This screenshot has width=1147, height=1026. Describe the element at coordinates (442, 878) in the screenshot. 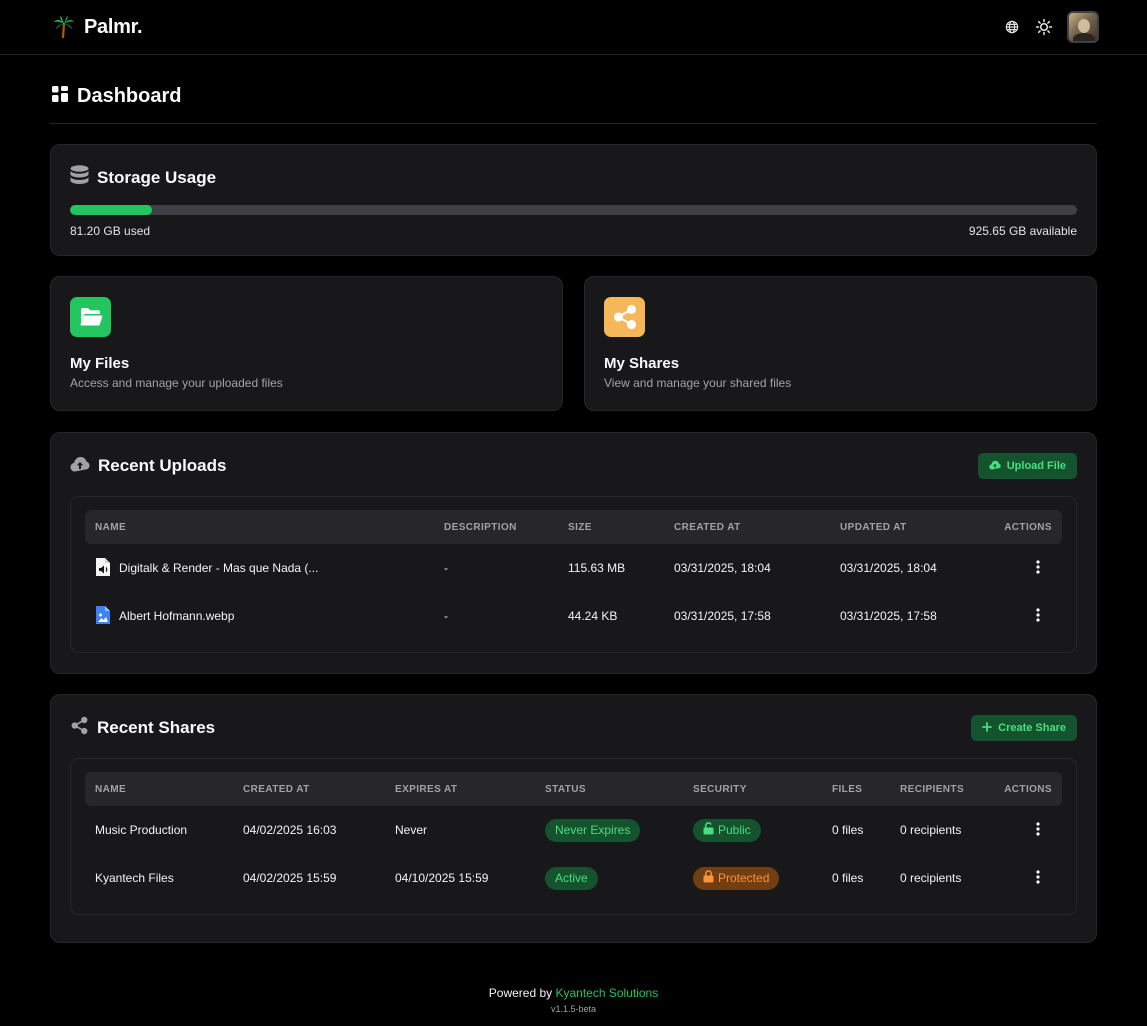

I see `share-expires-at: 04/10/2025 15:59` at that location.